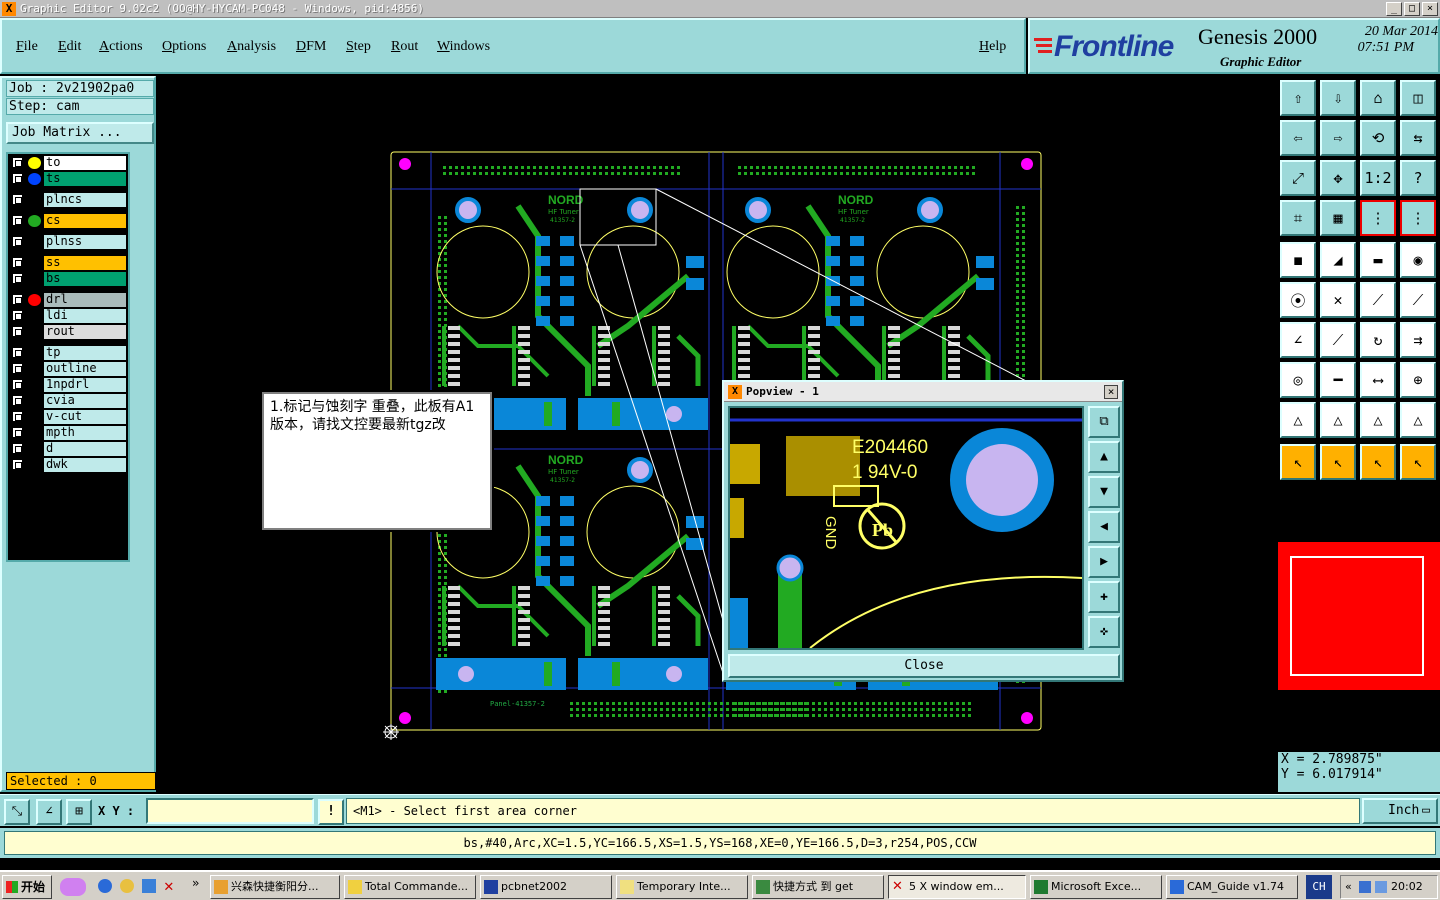 The image size is (1440, 900). What do you see at coordinates (85, 417) in the screenshot?
I see `layer-name: v-cut` at bounding box center [85, 417].